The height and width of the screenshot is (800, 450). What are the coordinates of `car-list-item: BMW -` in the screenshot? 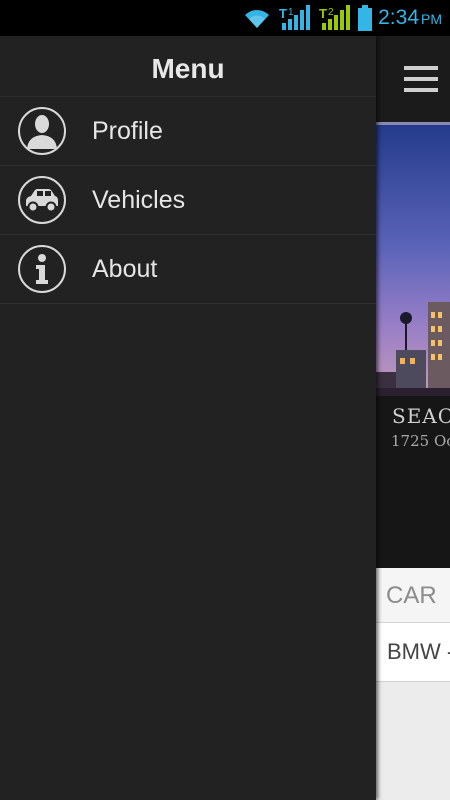 It's located at (413, 652).